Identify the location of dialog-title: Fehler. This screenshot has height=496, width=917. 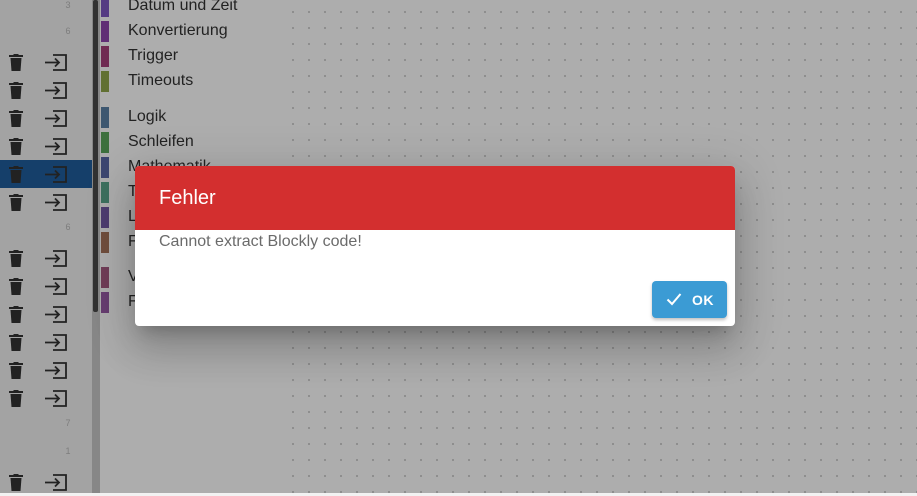
(187, 198).